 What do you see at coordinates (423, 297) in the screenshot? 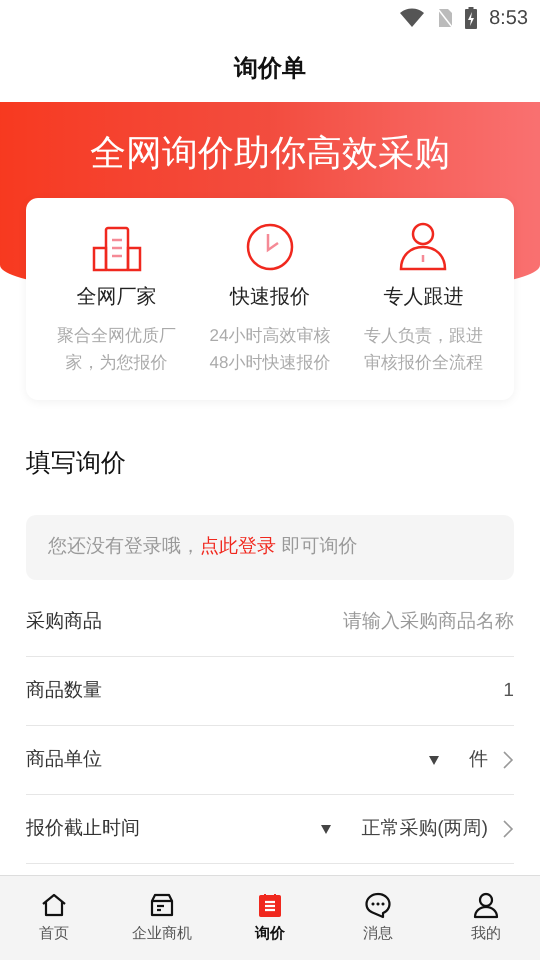
I see `feature-title: 专人跟进` at bounding box center [423, 297].